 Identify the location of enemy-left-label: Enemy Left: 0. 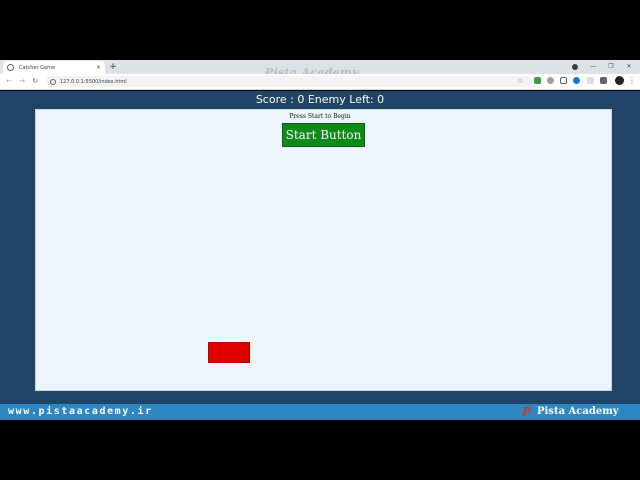
(346, 99).